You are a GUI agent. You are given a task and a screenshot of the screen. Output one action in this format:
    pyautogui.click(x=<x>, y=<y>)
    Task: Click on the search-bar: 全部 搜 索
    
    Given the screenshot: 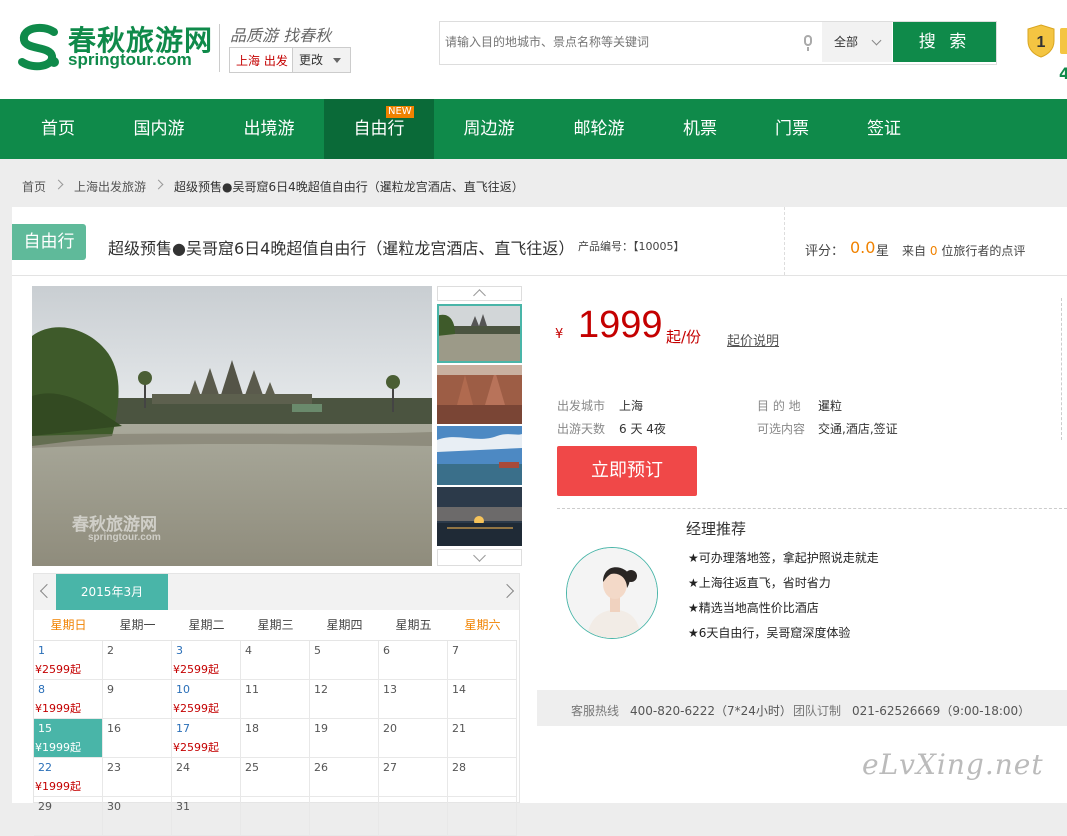 What is the action you would take?
    pyautogui.click(x=718, y=43)
    